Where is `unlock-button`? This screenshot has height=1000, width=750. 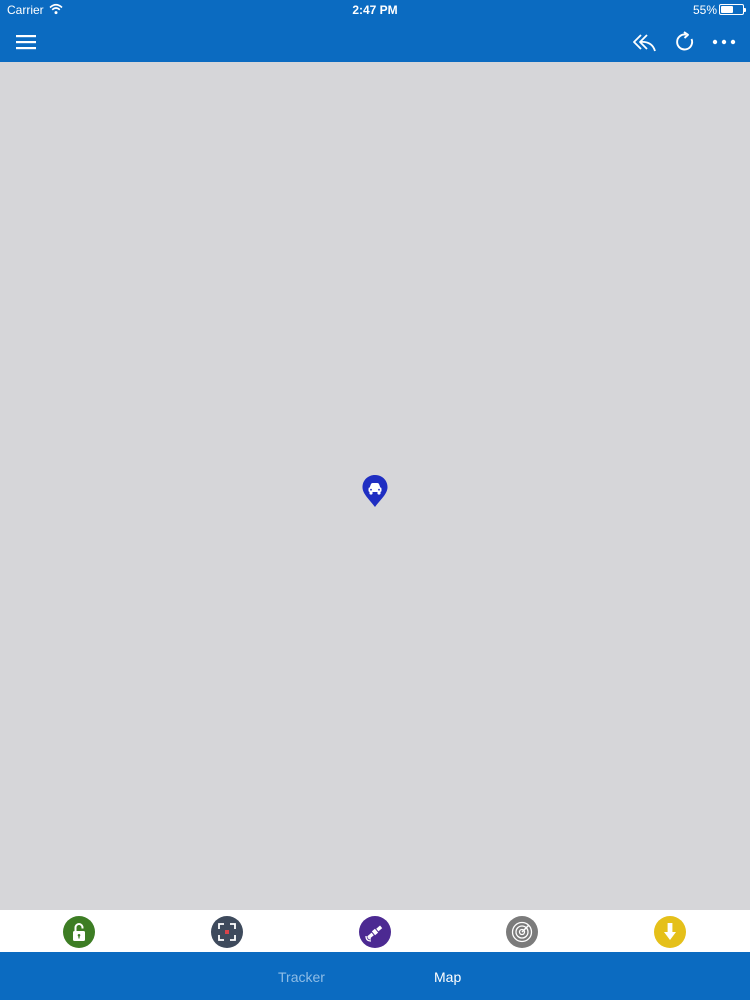
unlock-button is located at coordinates (79, 932).